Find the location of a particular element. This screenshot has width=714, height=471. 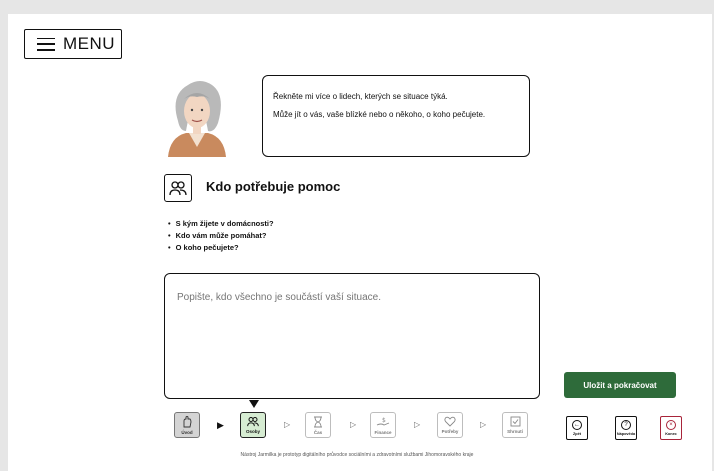

step-osoby: Osoby is located at coordinates (253, 425).